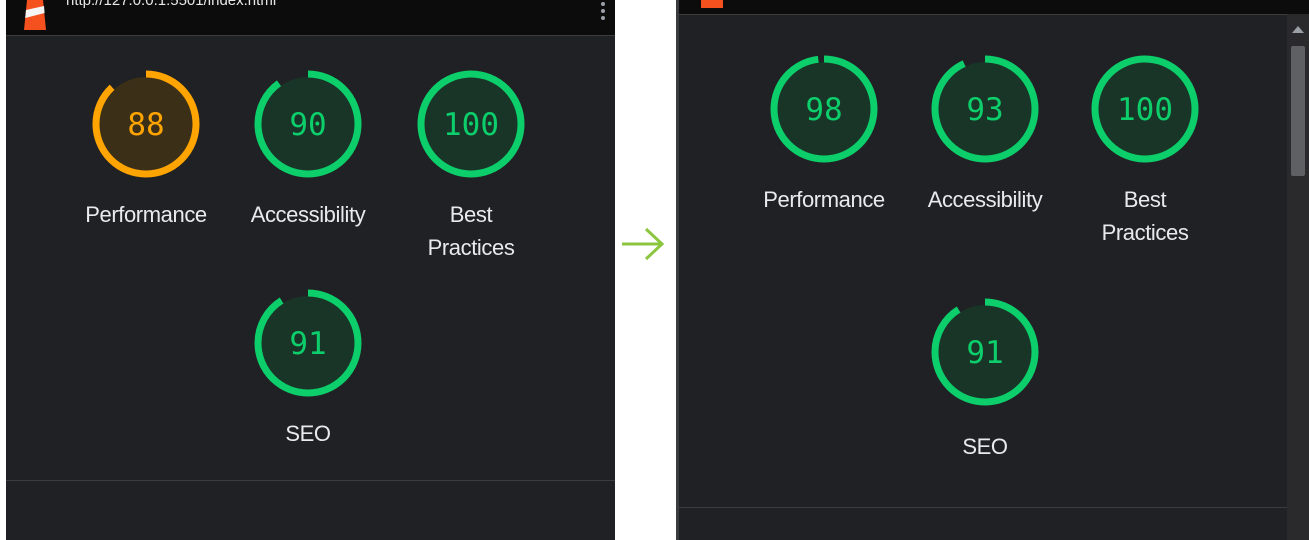  I want to click on gauge-performance: 98 Performance, so click(824, 134).